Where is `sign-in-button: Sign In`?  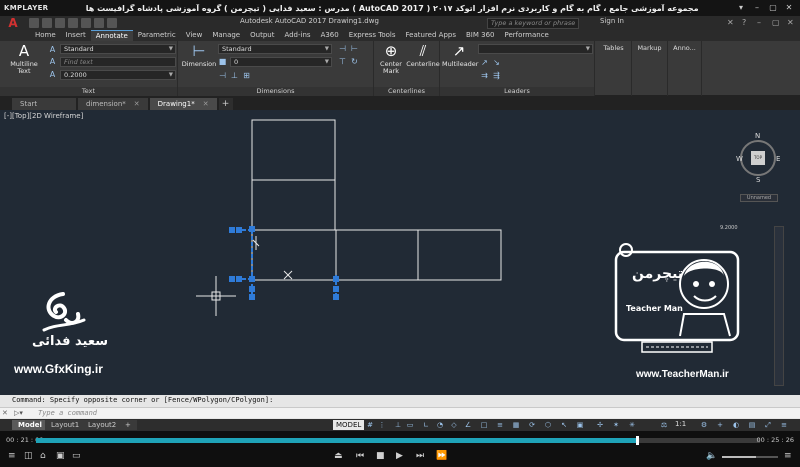 sign-in-button: Sign In is located at coordinates (612, 21).